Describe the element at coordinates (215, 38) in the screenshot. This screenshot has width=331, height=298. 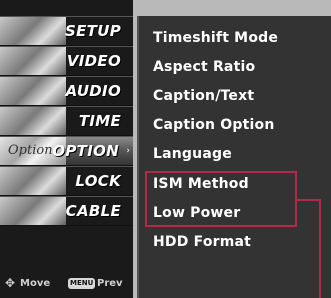
I see `option-timeshift-mode: Timeshift Mode` at that location.